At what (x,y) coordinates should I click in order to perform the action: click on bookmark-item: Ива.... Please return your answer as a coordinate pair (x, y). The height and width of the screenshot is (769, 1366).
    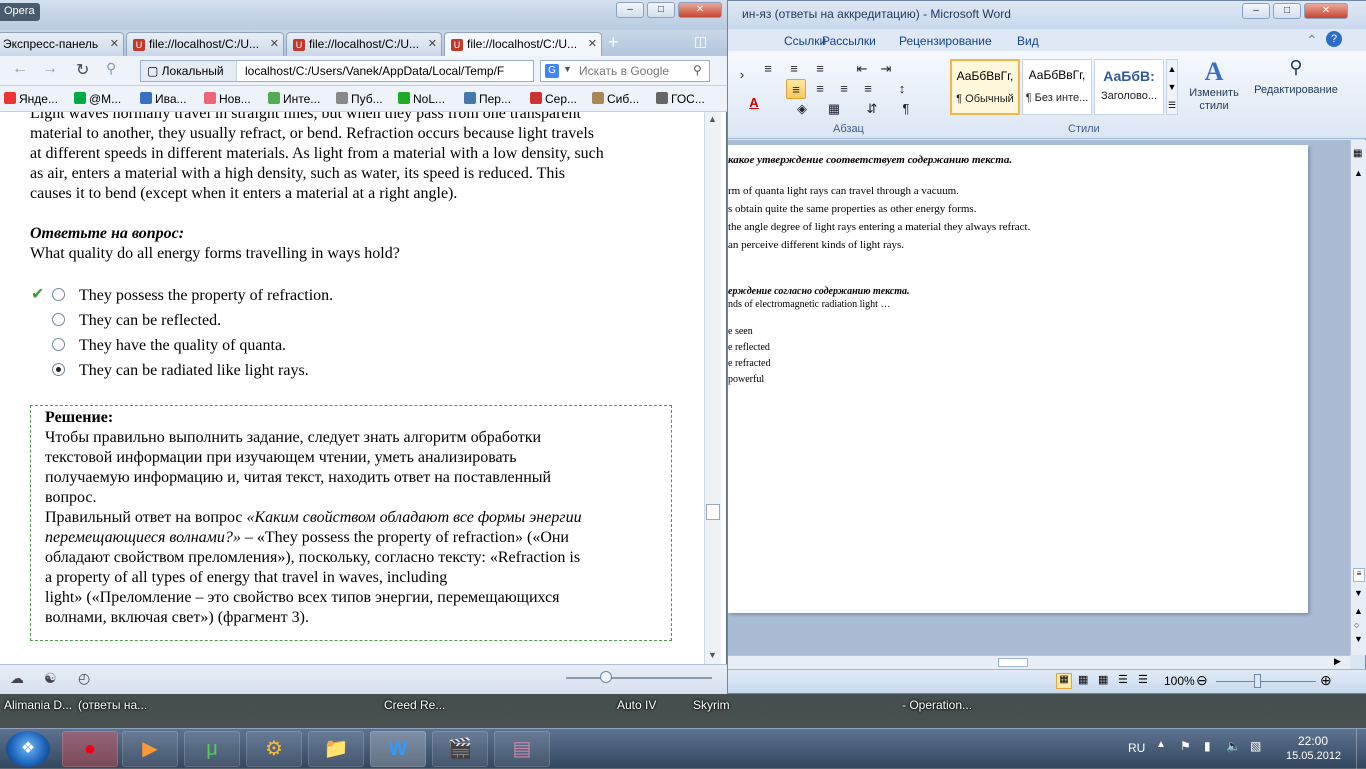
    Looking at the image, I should click on (163, 99).